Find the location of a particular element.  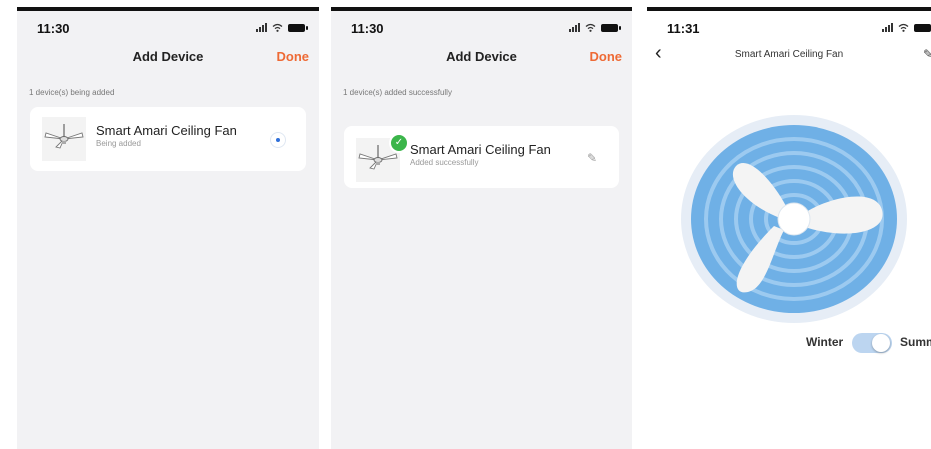

ceiling-fan-icon is located at coordinates (64, 139).